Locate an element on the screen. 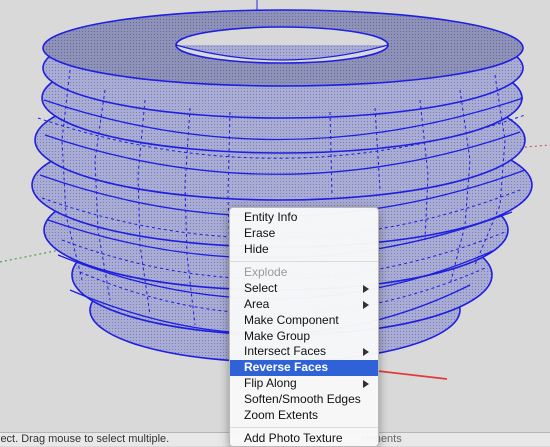 The height and width of the screenshot is (447, 550). menu-item-label: Zoom Extents is located at coordinates (281, 414).